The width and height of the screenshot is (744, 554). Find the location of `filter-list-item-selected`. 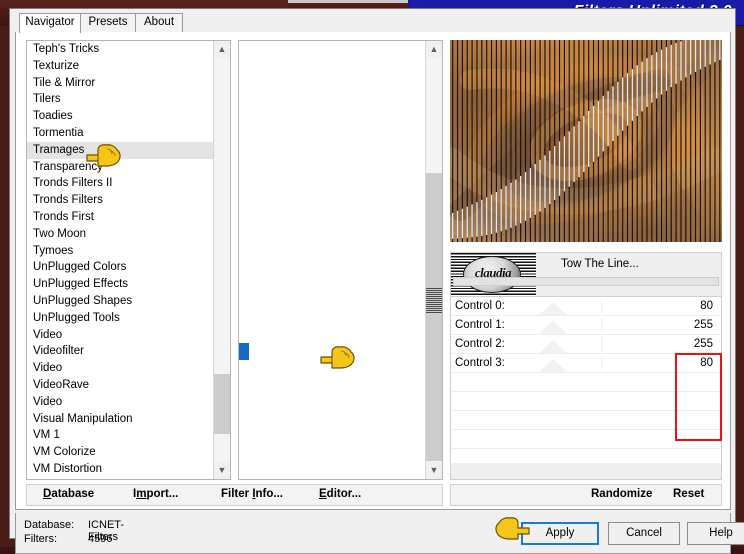

filter-list-item-selected is located at coordinates (244, 352).